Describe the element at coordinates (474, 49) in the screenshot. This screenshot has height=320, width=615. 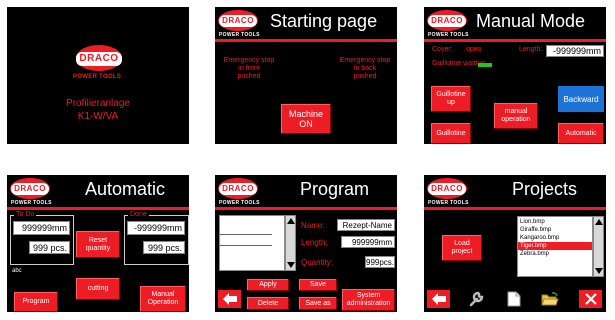
I see `cover-value: open` at that location.